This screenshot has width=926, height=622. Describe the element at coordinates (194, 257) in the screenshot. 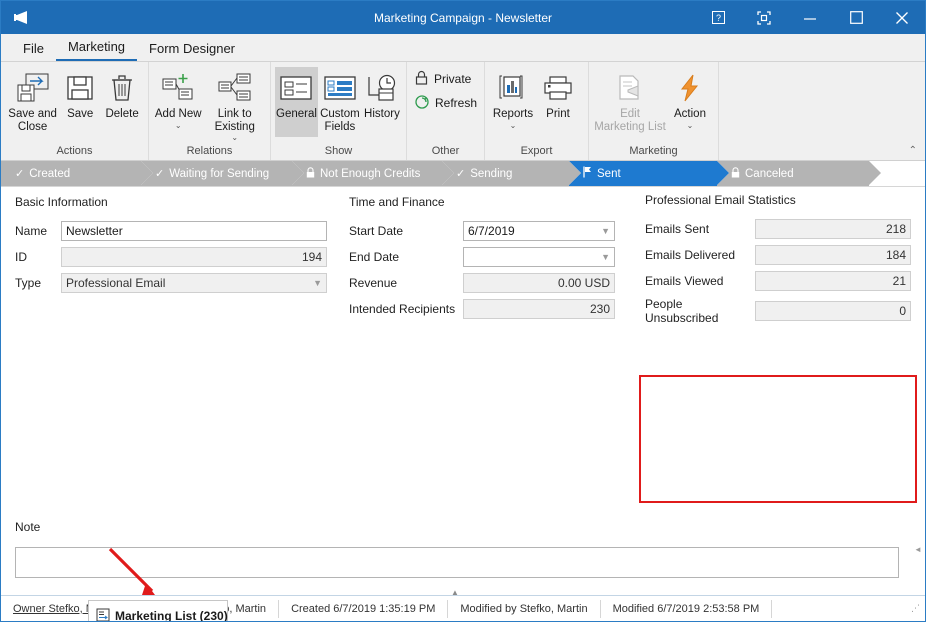

I see `id-input: 194` at that location.